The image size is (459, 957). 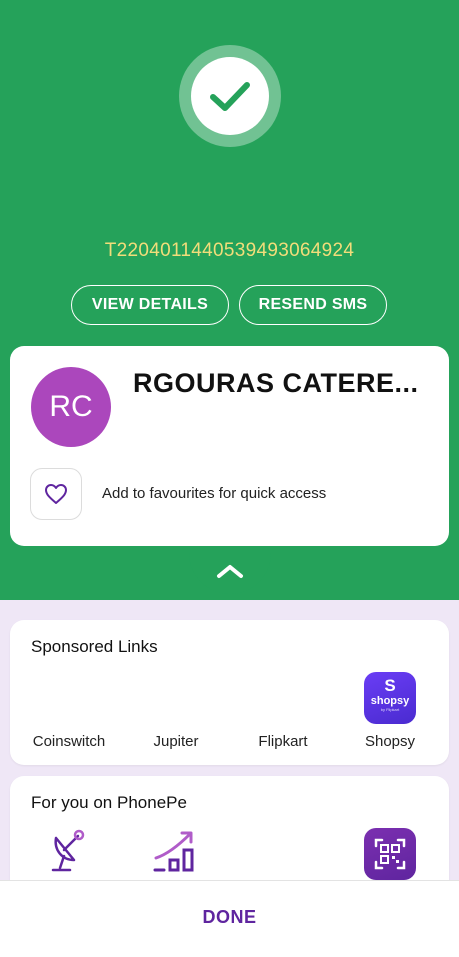 What do you see at coordinates (313, 305) in the screenshot?
I see `resend-sms-button: RESEND SMS` at bounding box center [313, 305].